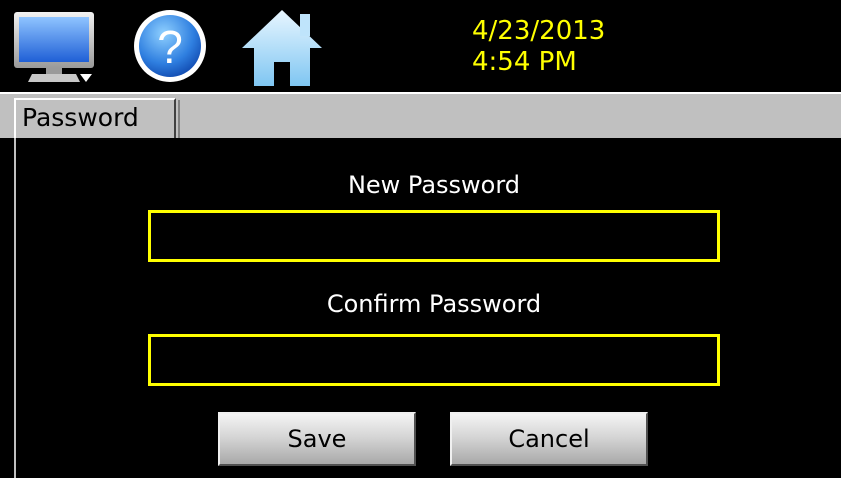 The image size is (841, 478). I want to click on home-button, so click(282, 46).